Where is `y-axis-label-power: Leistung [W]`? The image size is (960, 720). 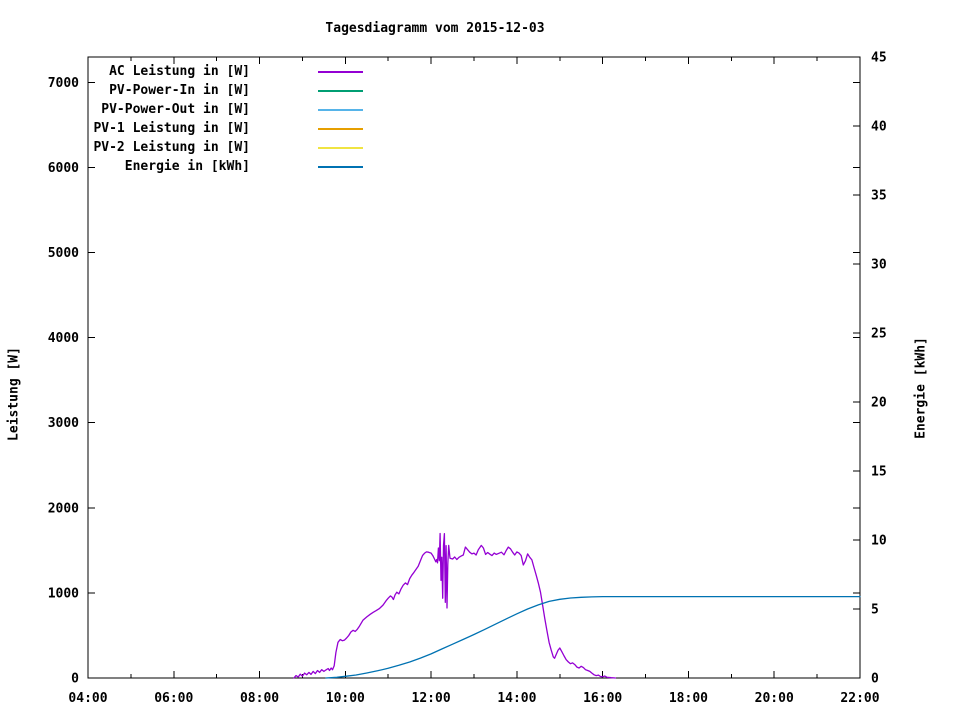
y-axis-label-power: Leistung [W] is located at coordinates (14, 394).